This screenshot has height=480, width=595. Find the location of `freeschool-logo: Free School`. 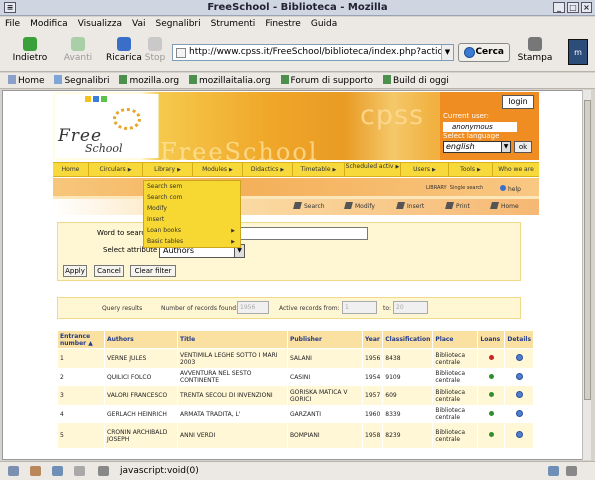

freeschool-logo: Free School is located at coordinates (107, 126).